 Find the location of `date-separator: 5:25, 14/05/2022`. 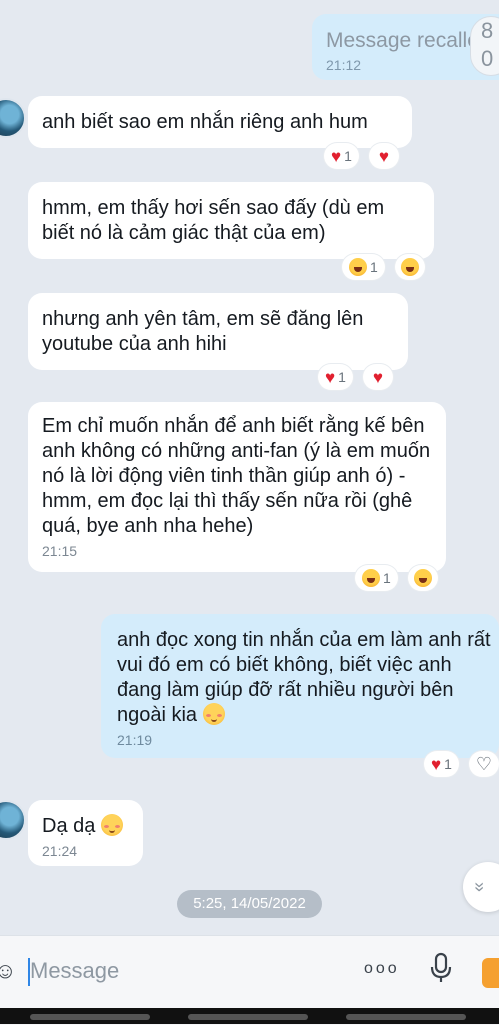

date-separator: 5:25, 14/05/2022 is located at coordinates (249, 904).